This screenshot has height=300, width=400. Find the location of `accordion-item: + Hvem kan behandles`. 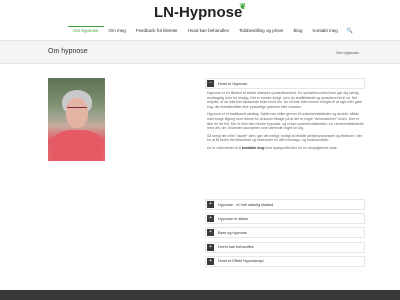

accordion-item: + Hvem kan behandles is located at coordinates (285, 247).